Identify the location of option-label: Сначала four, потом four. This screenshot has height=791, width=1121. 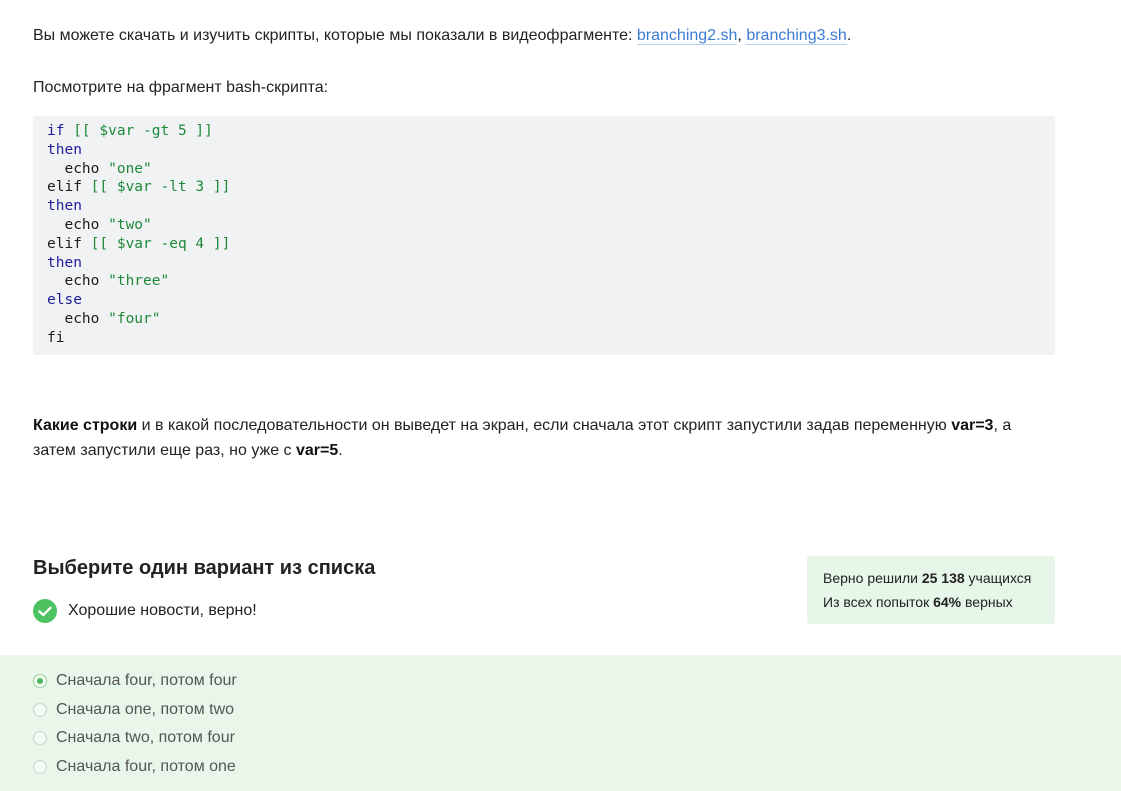
(146, 680).